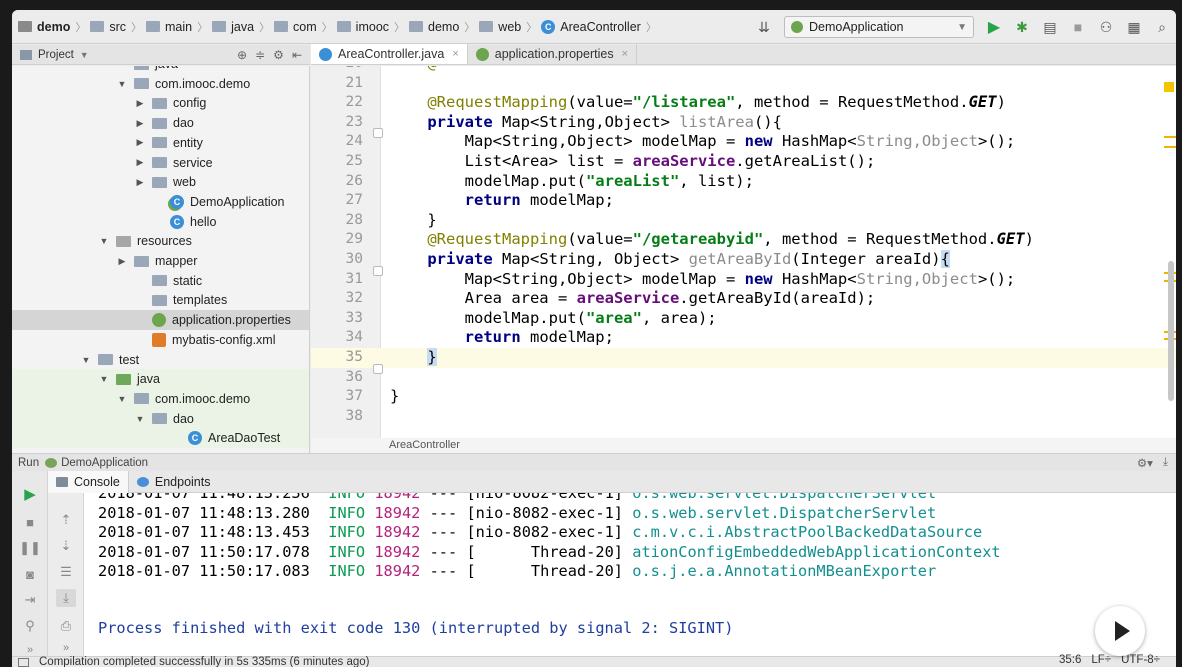 The height and width of the screenshot is (667, 1182). Describe the element at coordinates (303, 27) in the screenshot. I see `breadcrumb-item: com 〉` at that location.